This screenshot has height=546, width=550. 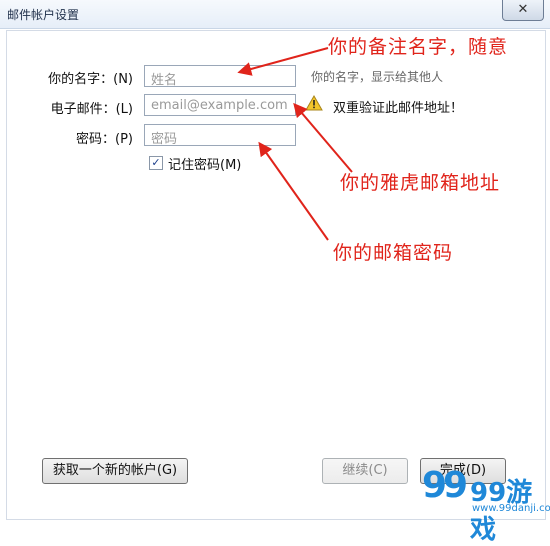 What do you see at coordinates (283, 61) in the screenshot?
I see `name-arrow` at bounding box center [283, 61].